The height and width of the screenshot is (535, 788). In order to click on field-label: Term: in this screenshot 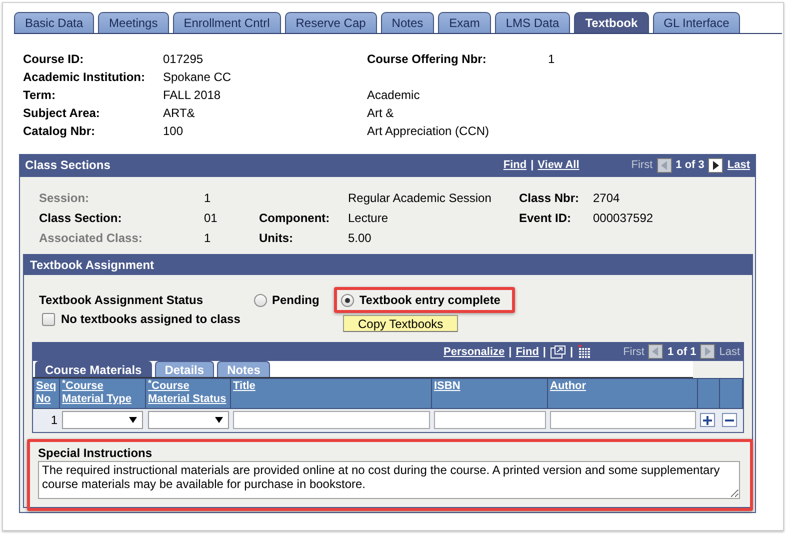, I will do `click(39, 95)`.